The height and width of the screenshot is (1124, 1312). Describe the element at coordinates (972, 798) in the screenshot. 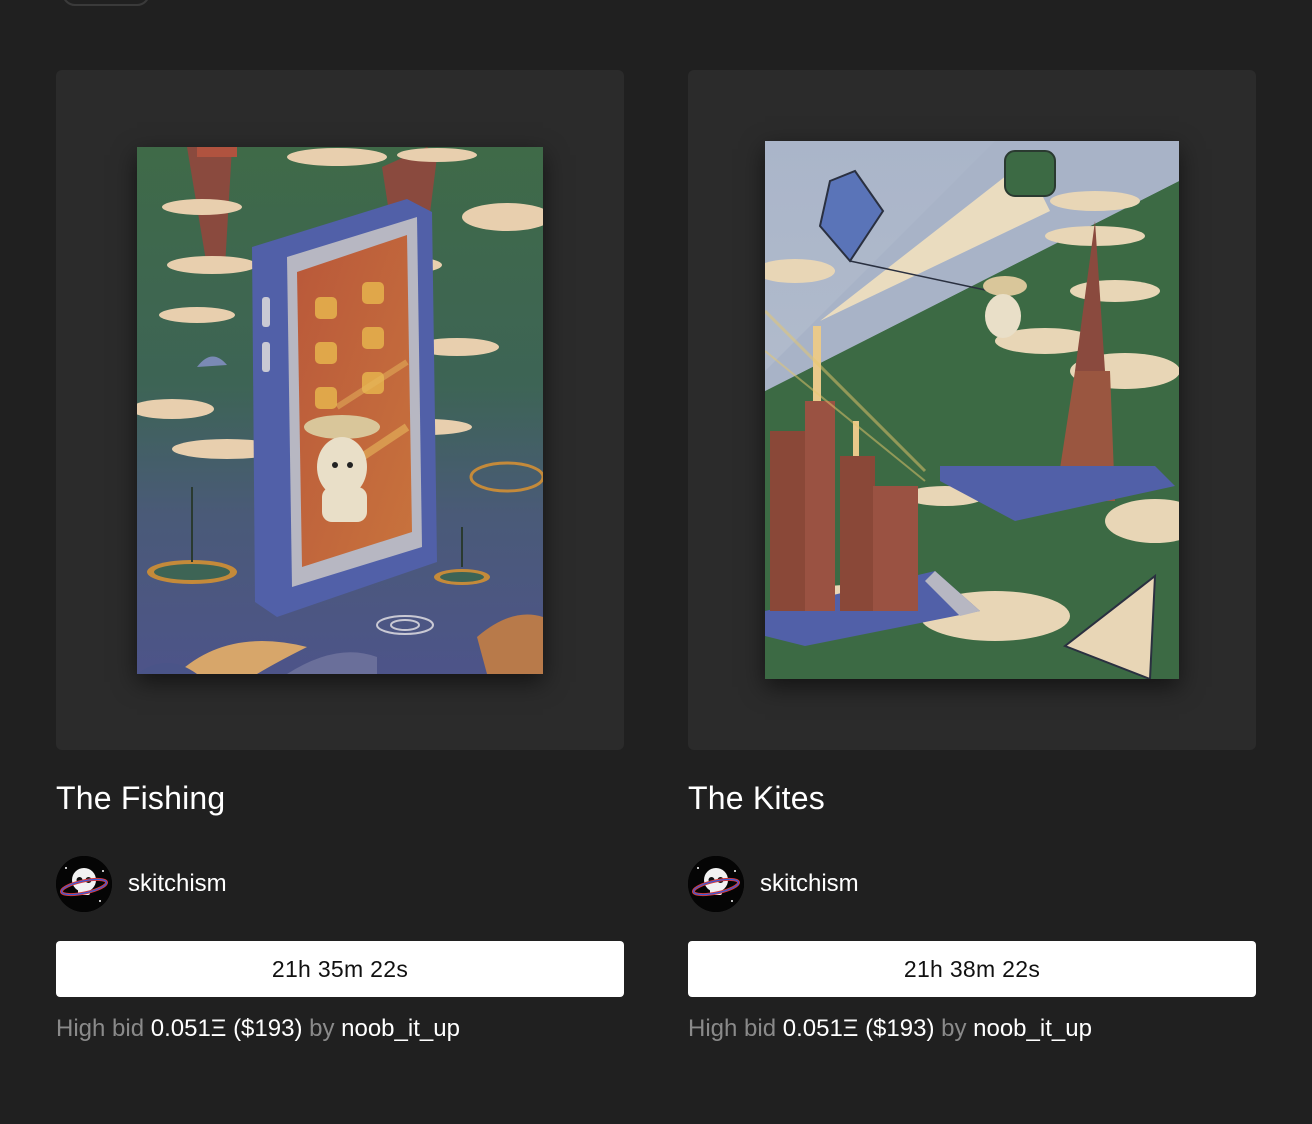

I see `artwork-title: The Kites` at that location.